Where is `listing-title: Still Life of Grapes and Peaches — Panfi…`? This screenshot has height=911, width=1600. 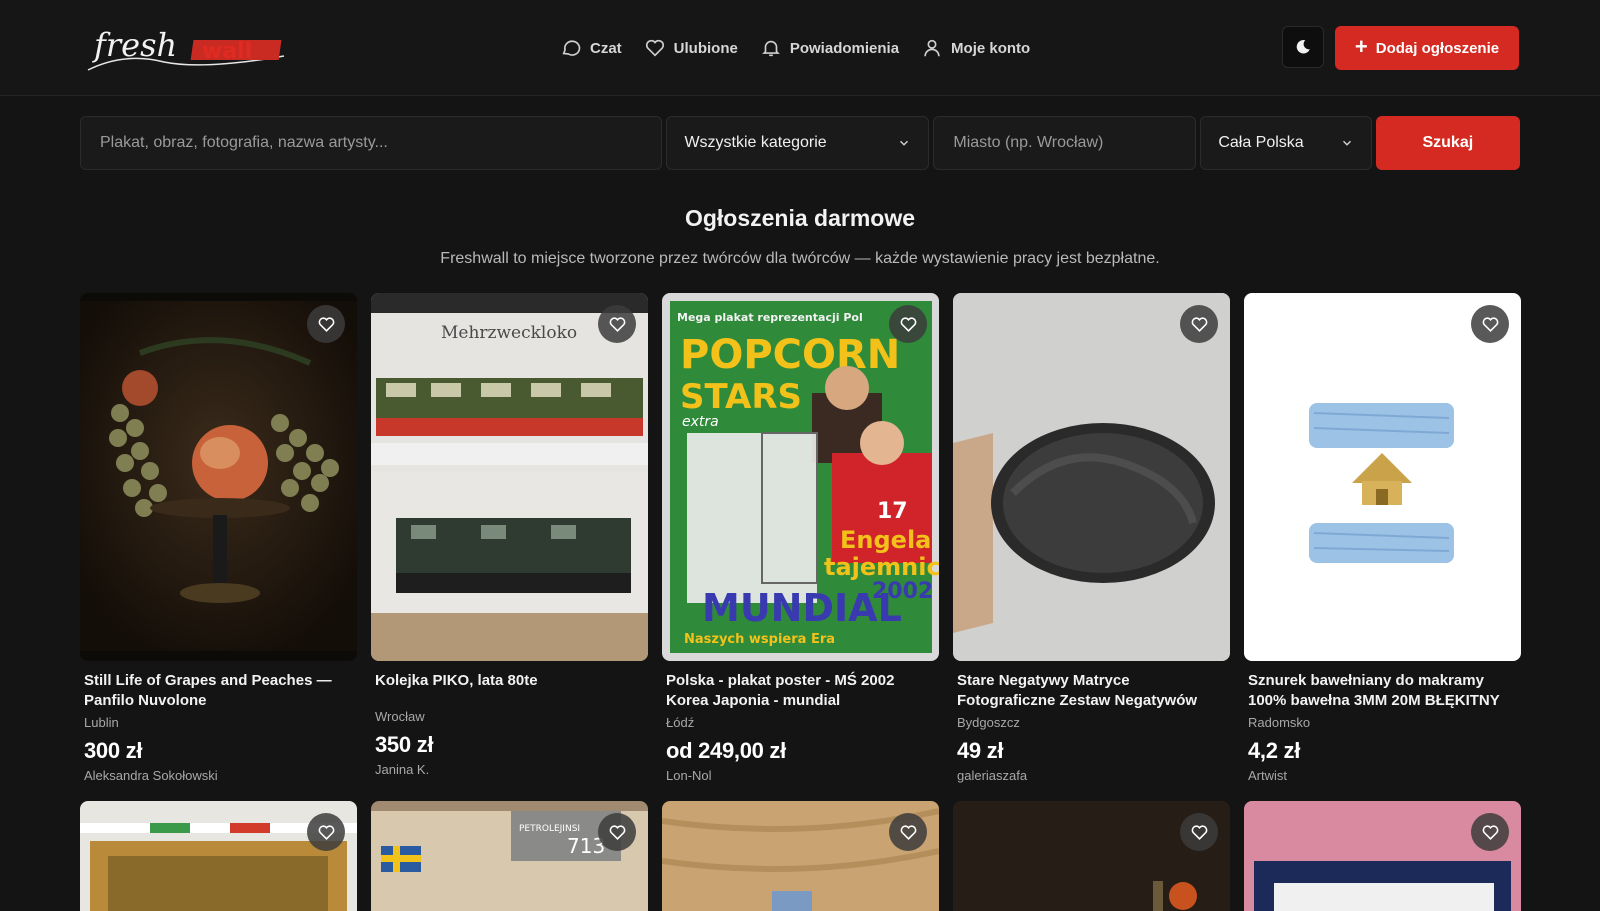 listing-title: Still Life of Grapes and Peaches — Panfi… is located at coordinates (218, 691).